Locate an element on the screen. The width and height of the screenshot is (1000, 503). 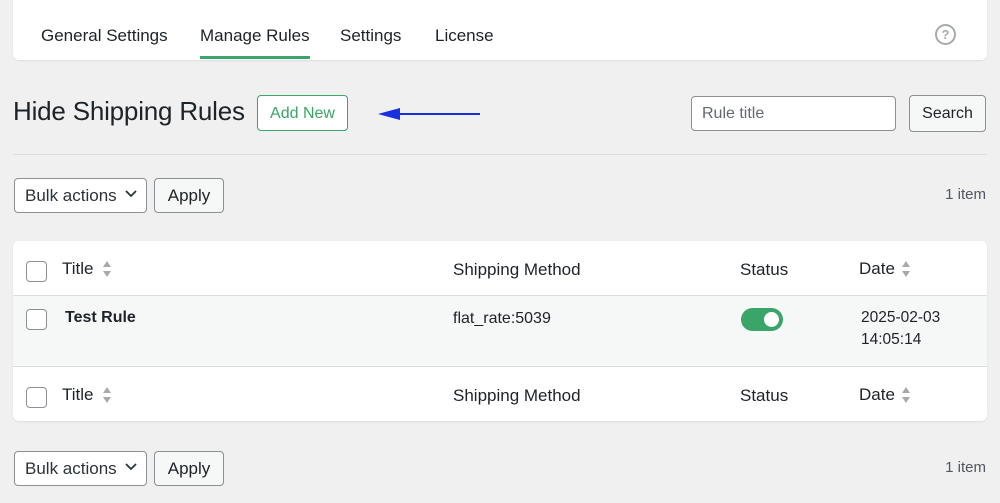
rule-title-search-input is located at coordinates (793, 113).